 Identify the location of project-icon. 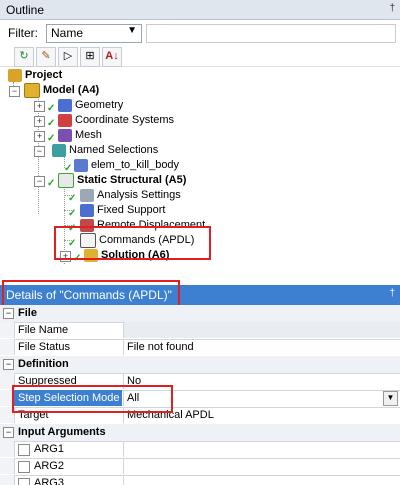
(15, 75).